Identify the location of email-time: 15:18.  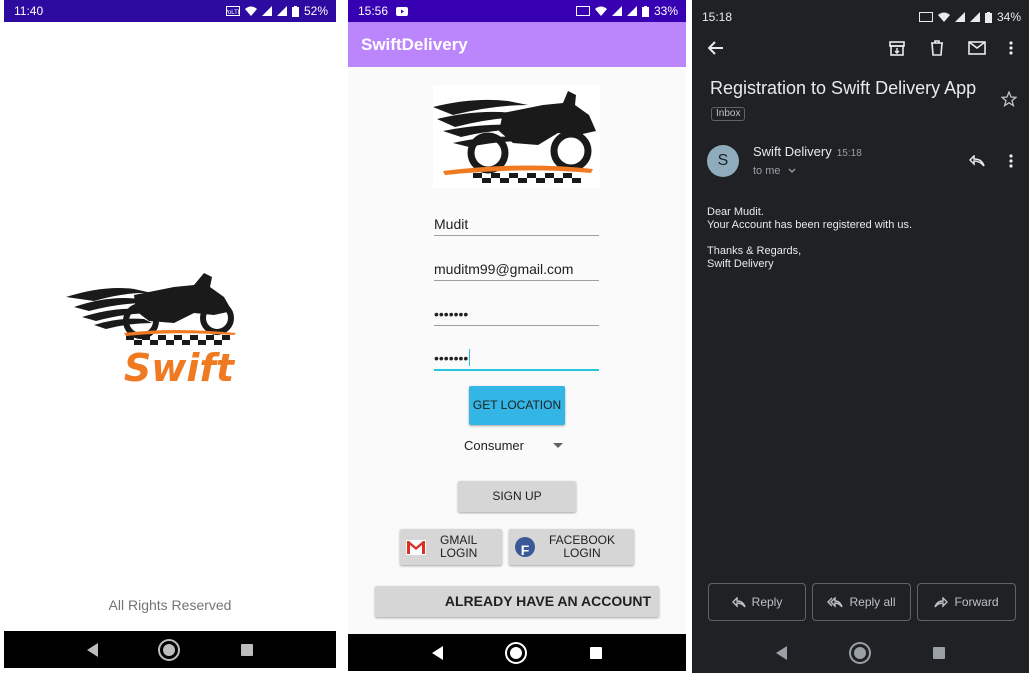
(849, 153).